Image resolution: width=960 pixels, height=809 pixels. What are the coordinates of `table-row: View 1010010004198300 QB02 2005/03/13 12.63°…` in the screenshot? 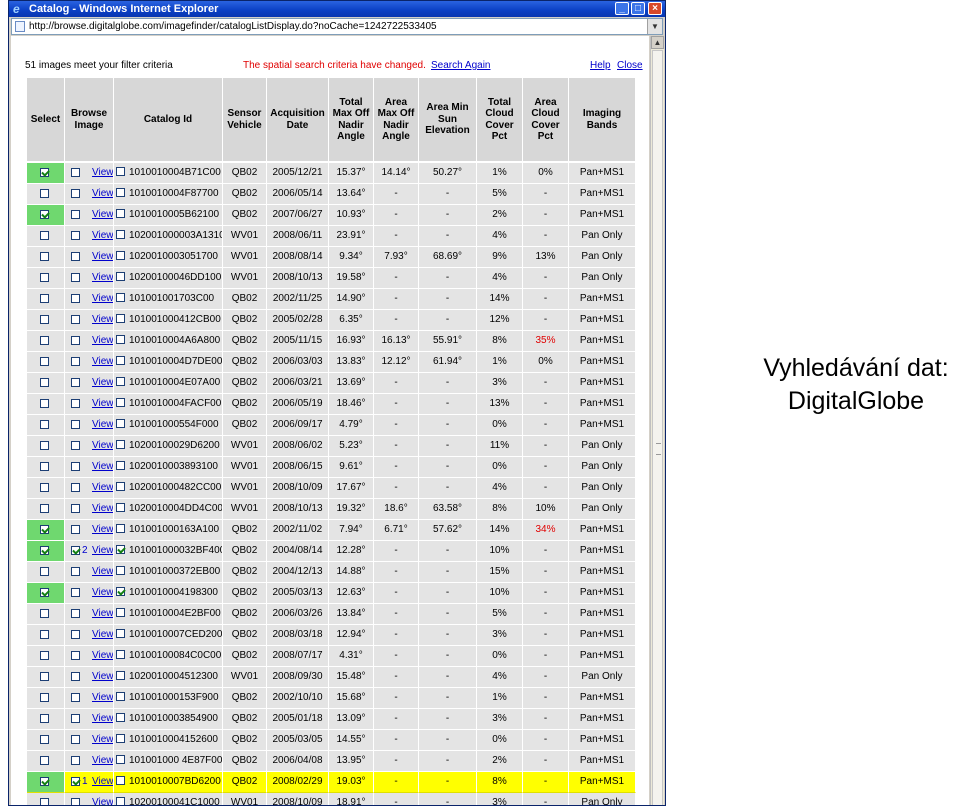 It's located at (331, 593).